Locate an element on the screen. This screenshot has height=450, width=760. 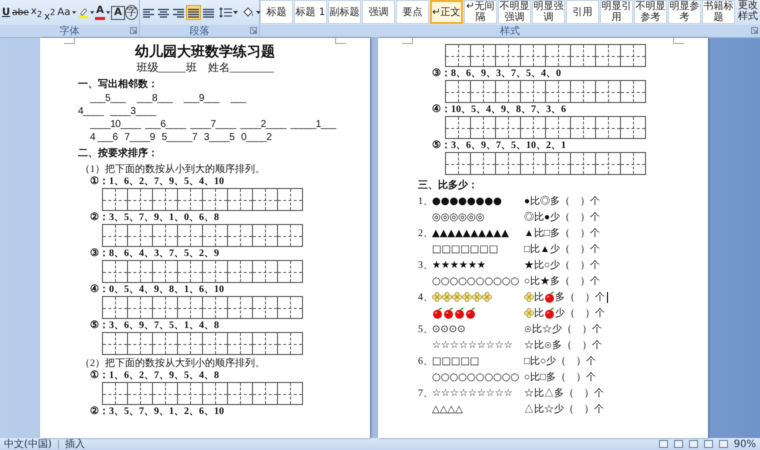
group-label: 字体 is located at coordinates (70, 31).